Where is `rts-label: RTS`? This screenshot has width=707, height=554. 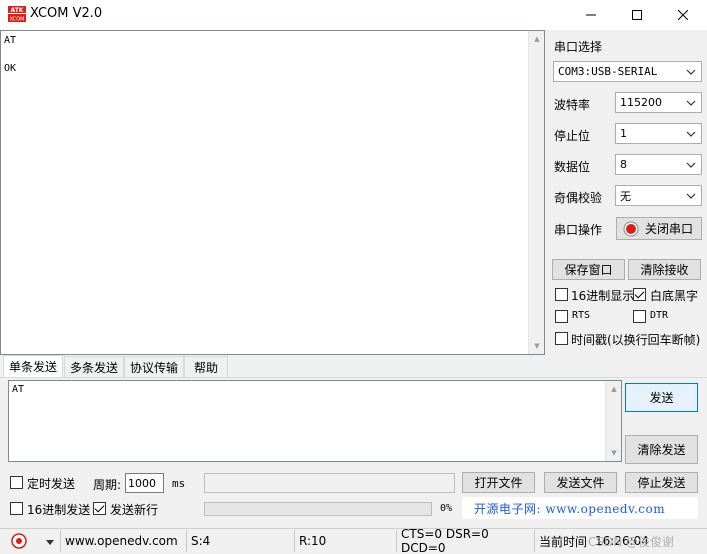 rts-label: RTS is located at coordinates (581, 315).